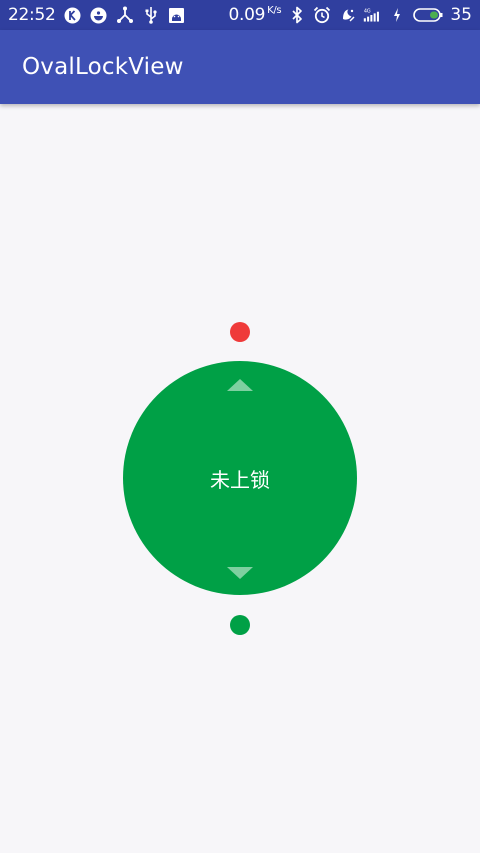 The width and height of the screenshot is (480, 853). I want to click on network-speed-unit: K/s, so click(274, 11).